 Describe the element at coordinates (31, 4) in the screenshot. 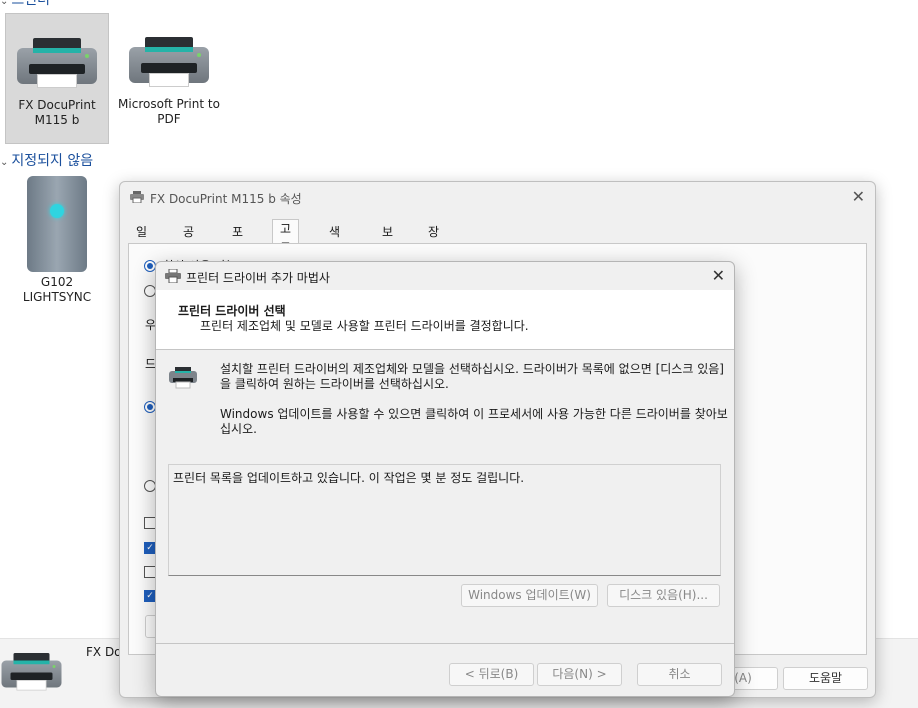

I see `group-label-printers: 프린터` at that location.